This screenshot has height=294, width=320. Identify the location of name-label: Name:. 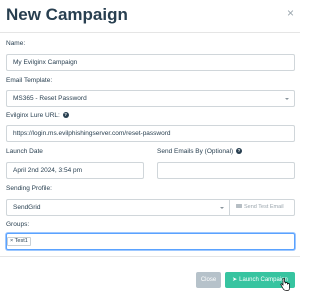
(16, 43).